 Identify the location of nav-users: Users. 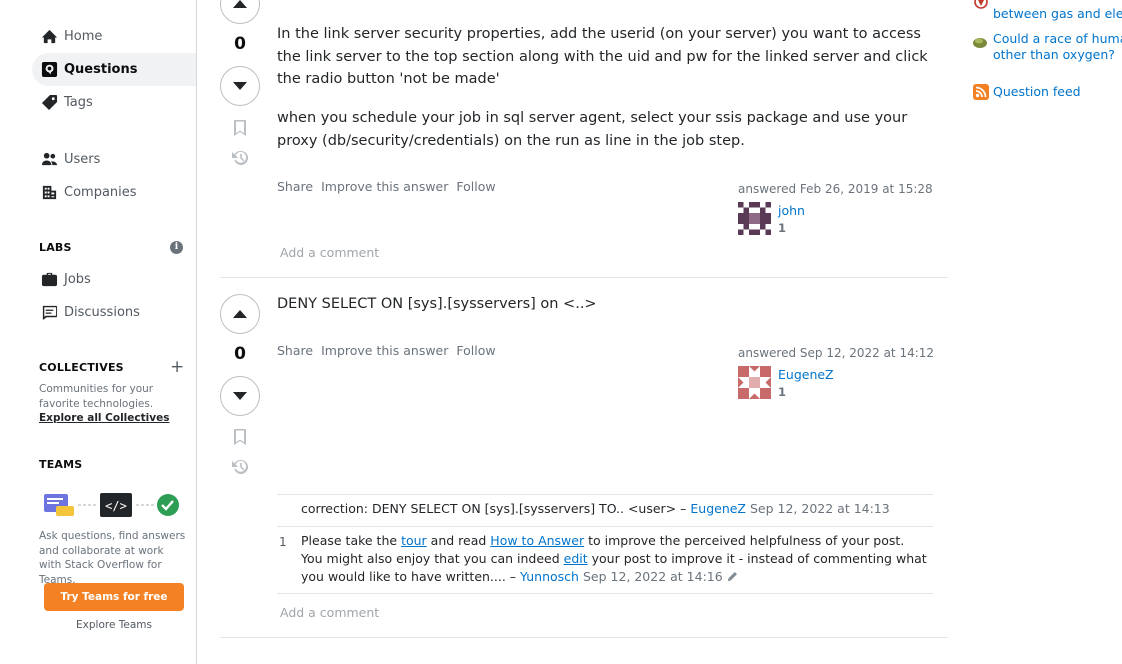
(114, 159).